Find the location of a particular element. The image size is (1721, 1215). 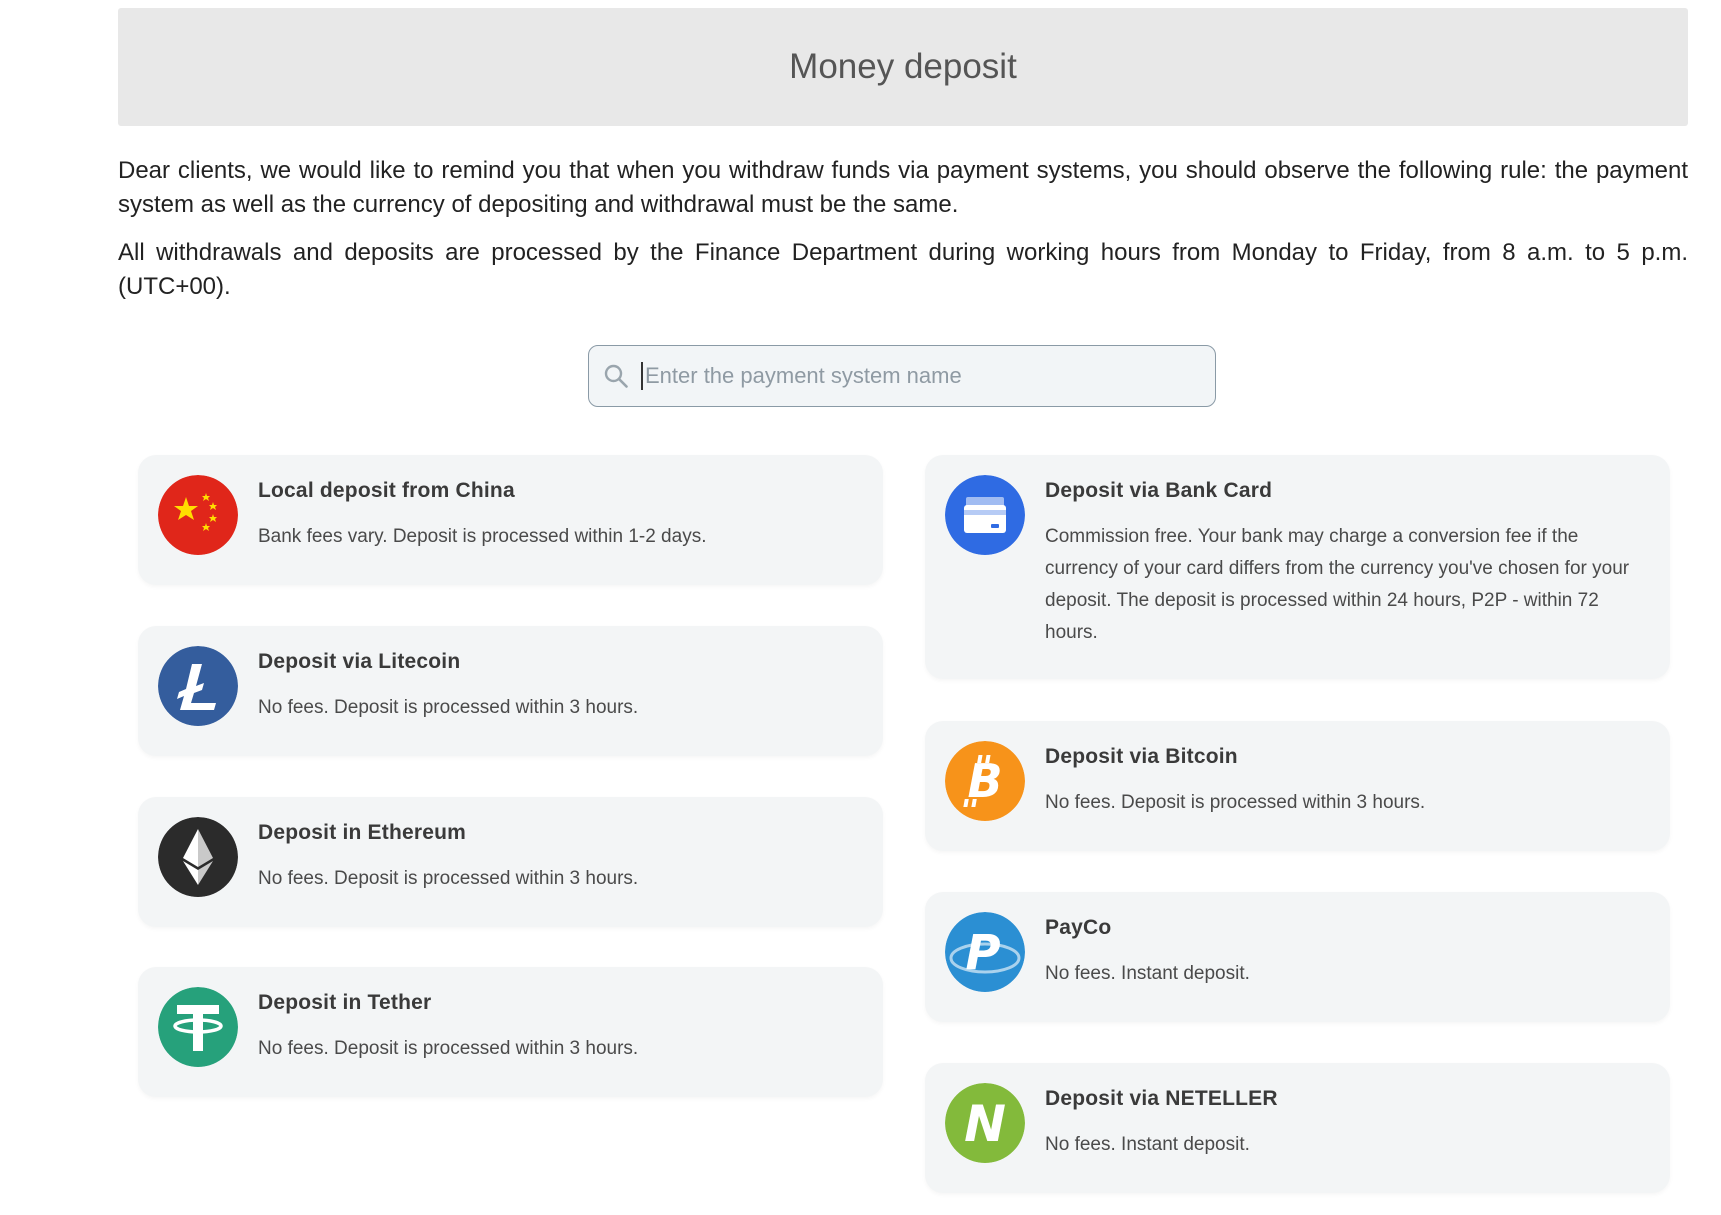

page-title: Money deposit is located at coordinates (903, 66).